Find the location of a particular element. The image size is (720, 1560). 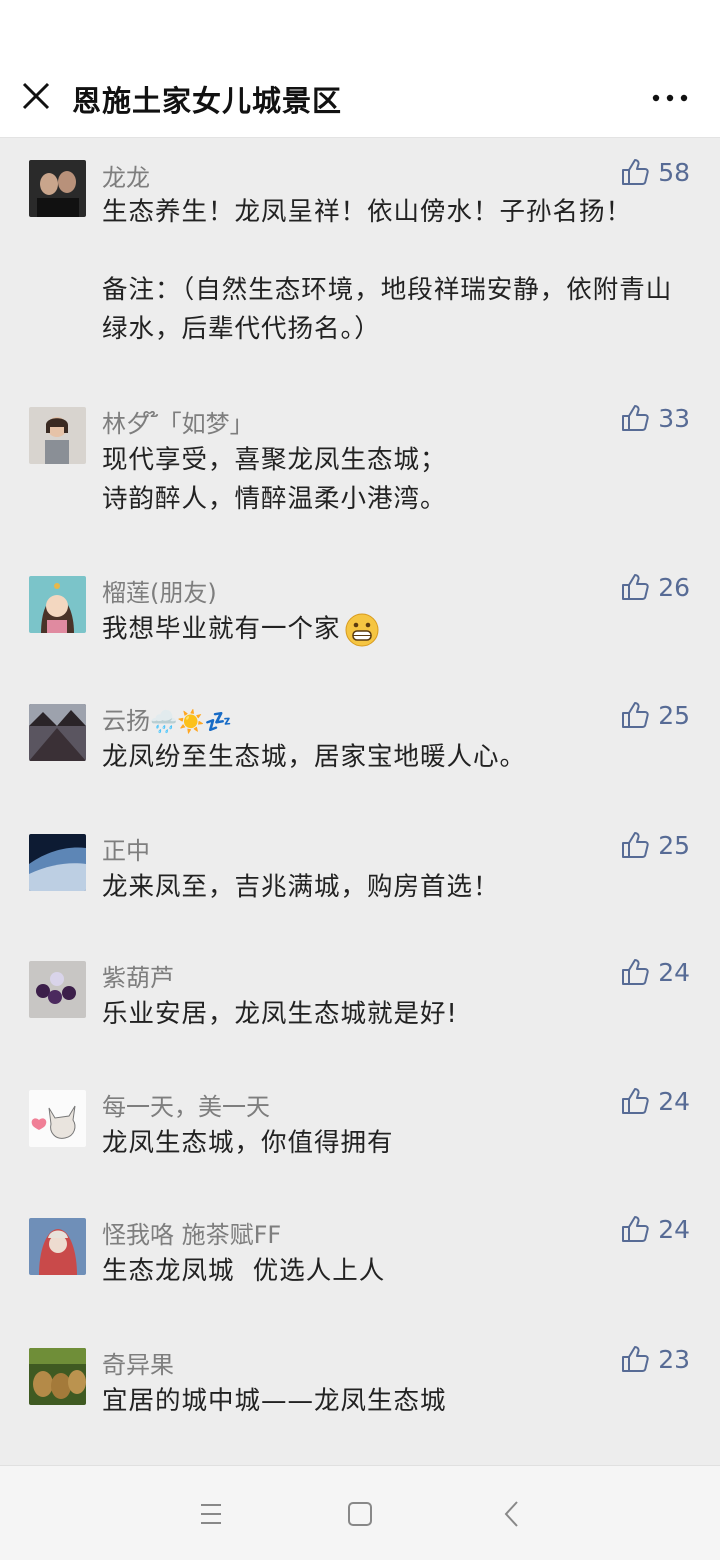

commenter-name: 奇异果 is located at coordinates (138, 1362).